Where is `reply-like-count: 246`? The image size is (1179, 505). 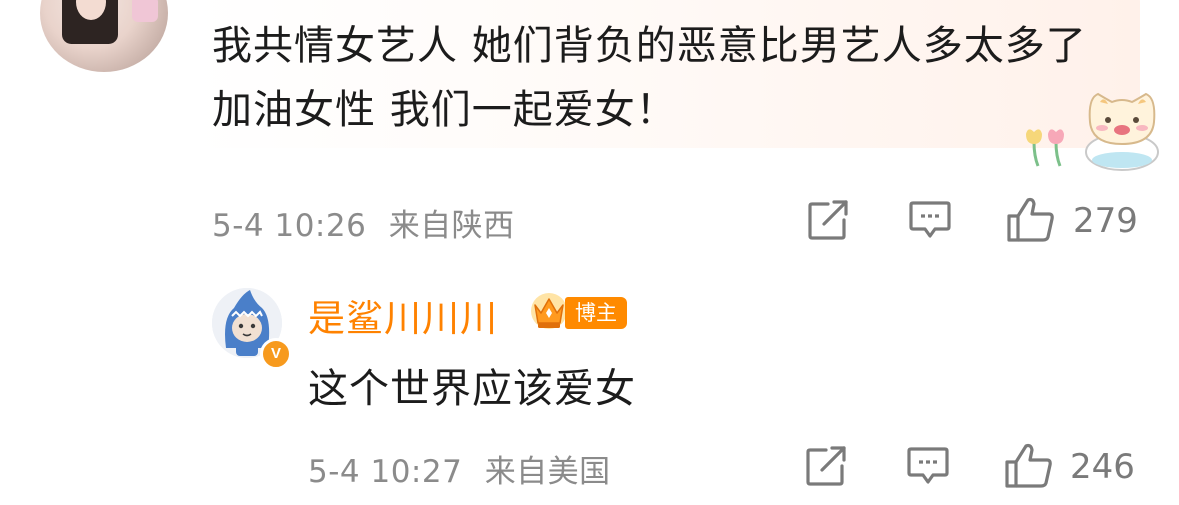
reply-like-count: 246 is located at coordinates (1102, 467).